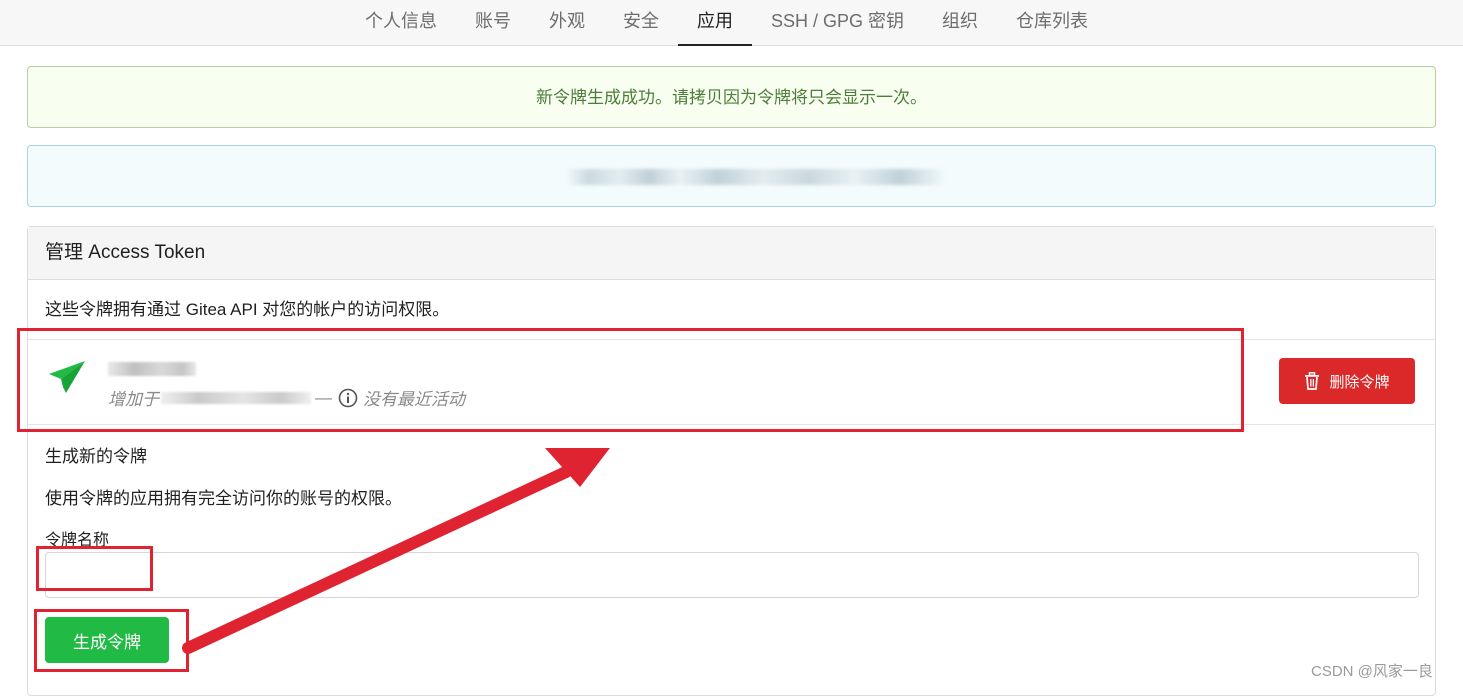 Image resolution: width=1463 pixels, height=696 pixels. I want to click on tab-appearance: 外观, so click(567, 23).